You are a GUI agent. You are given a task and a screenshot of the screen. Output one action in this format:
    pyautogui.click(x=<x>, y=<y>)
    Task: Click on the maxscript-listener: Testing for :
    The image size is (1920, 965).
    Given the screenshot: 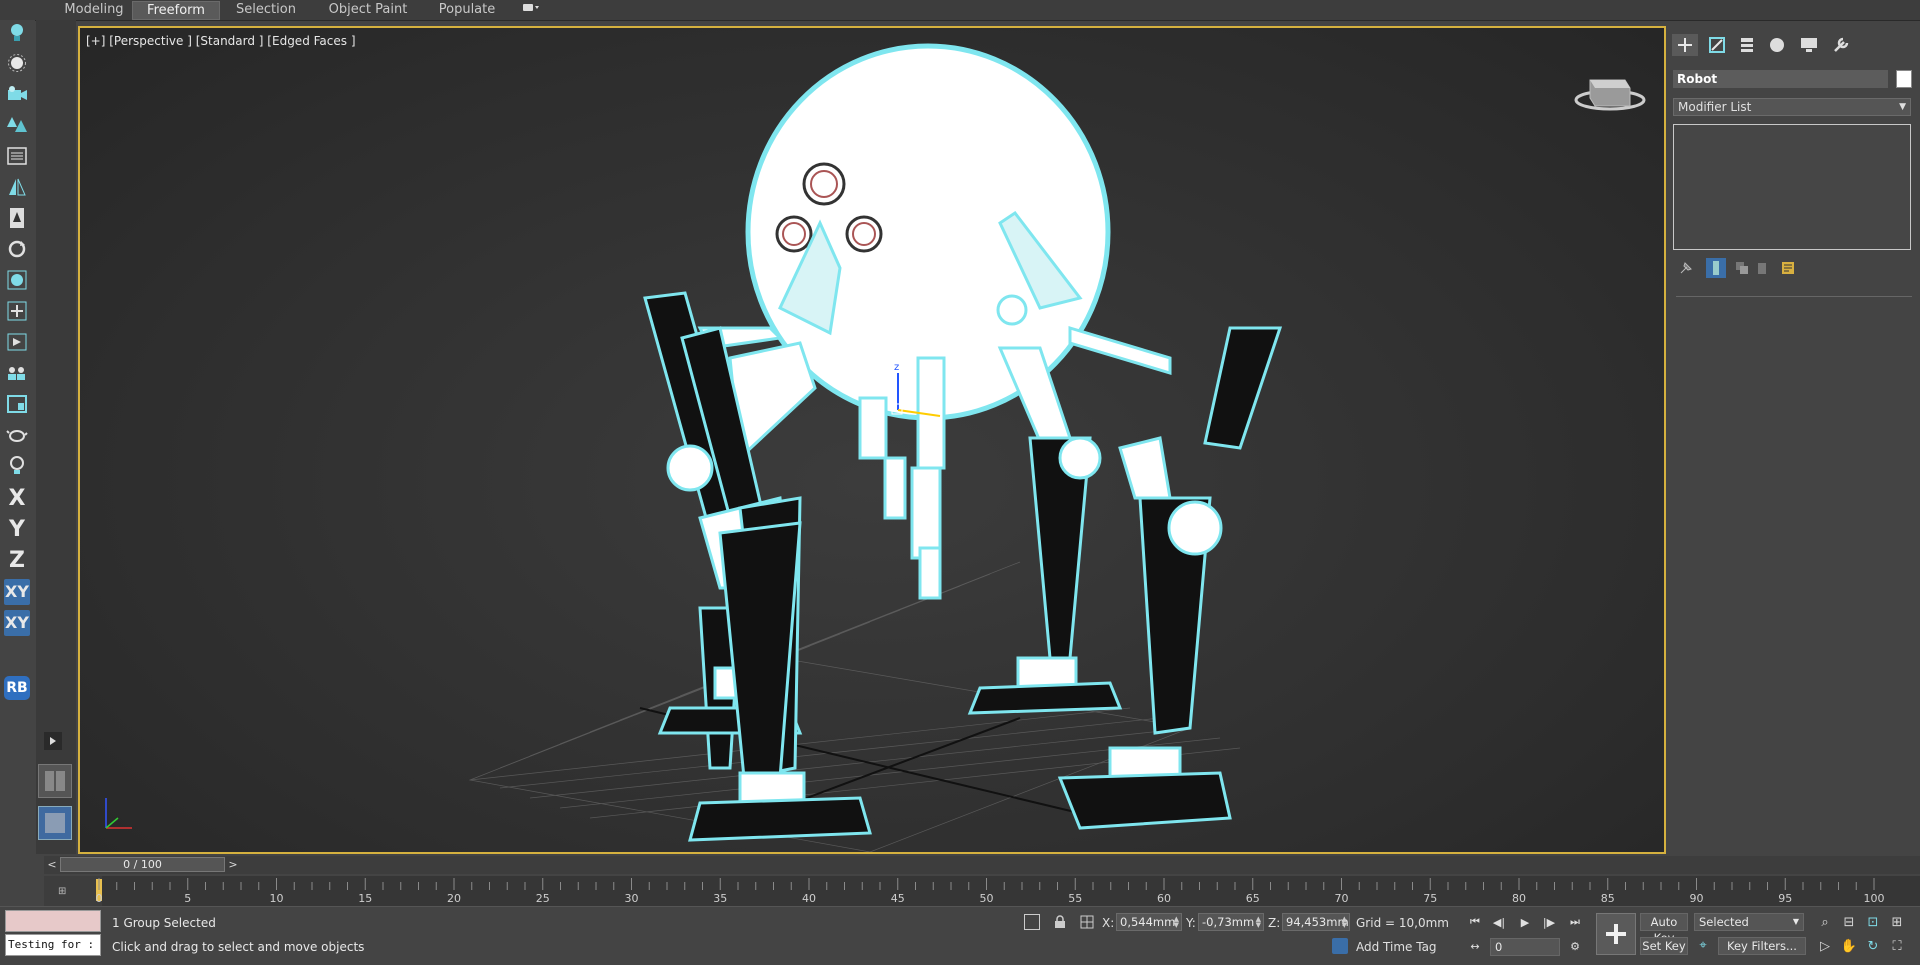 What is the action you would take?
    pyautogui.click(x=53, y=934)
    